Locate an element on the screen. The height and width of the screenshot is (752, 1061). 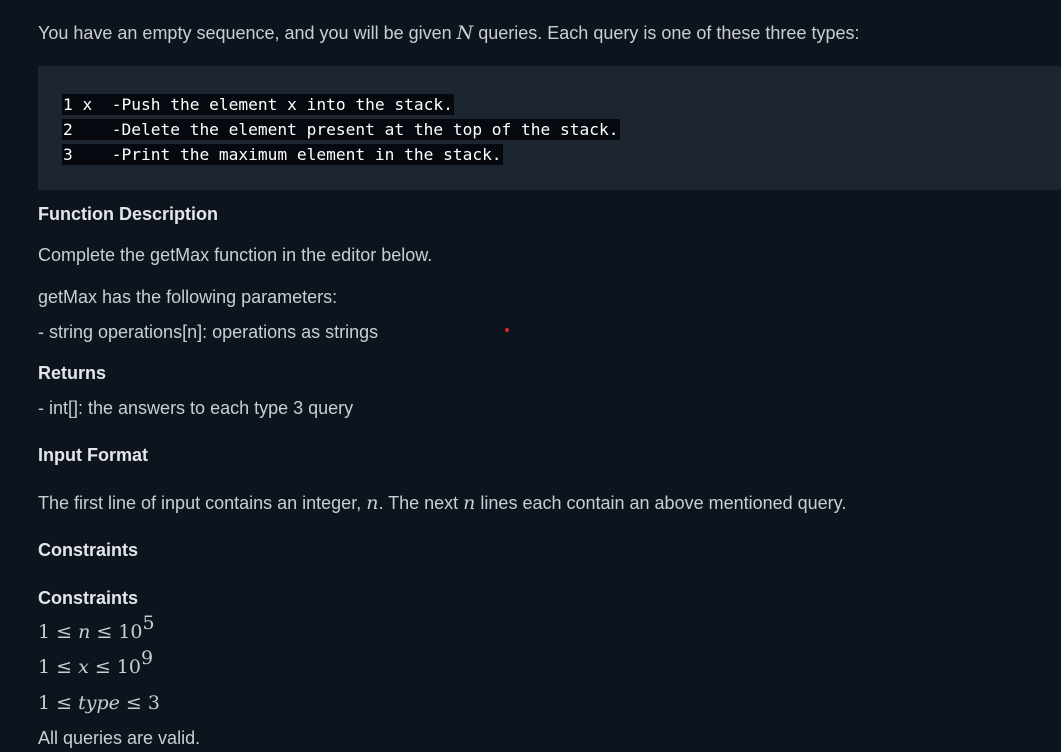
parameters-intro: getMax has the following parameters: is located at coordinates (188, 297).